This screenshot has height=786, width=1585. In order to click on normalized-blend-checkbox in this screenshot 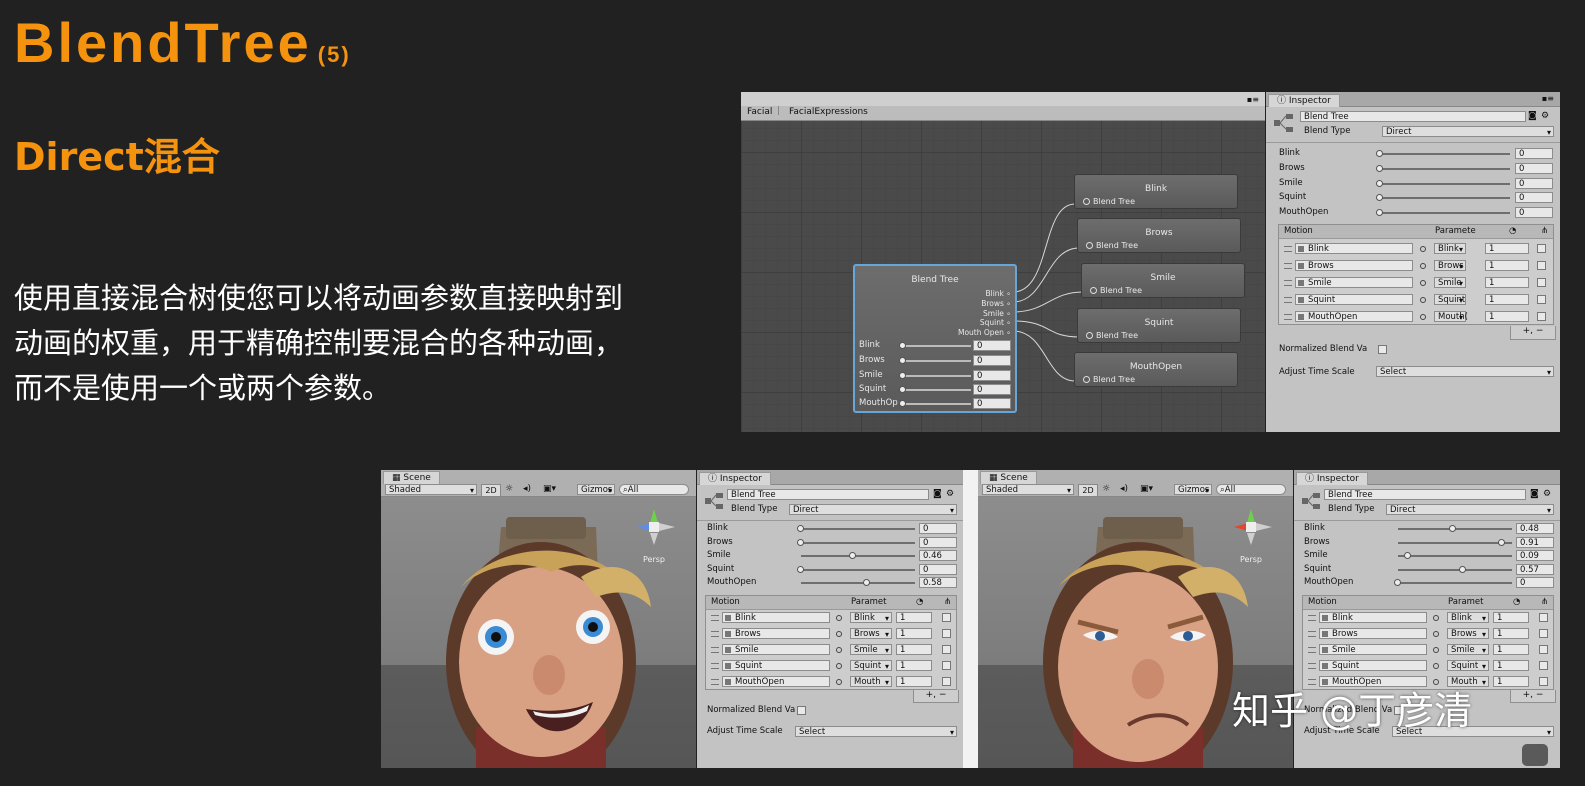, I will do `click(801, 710)`.